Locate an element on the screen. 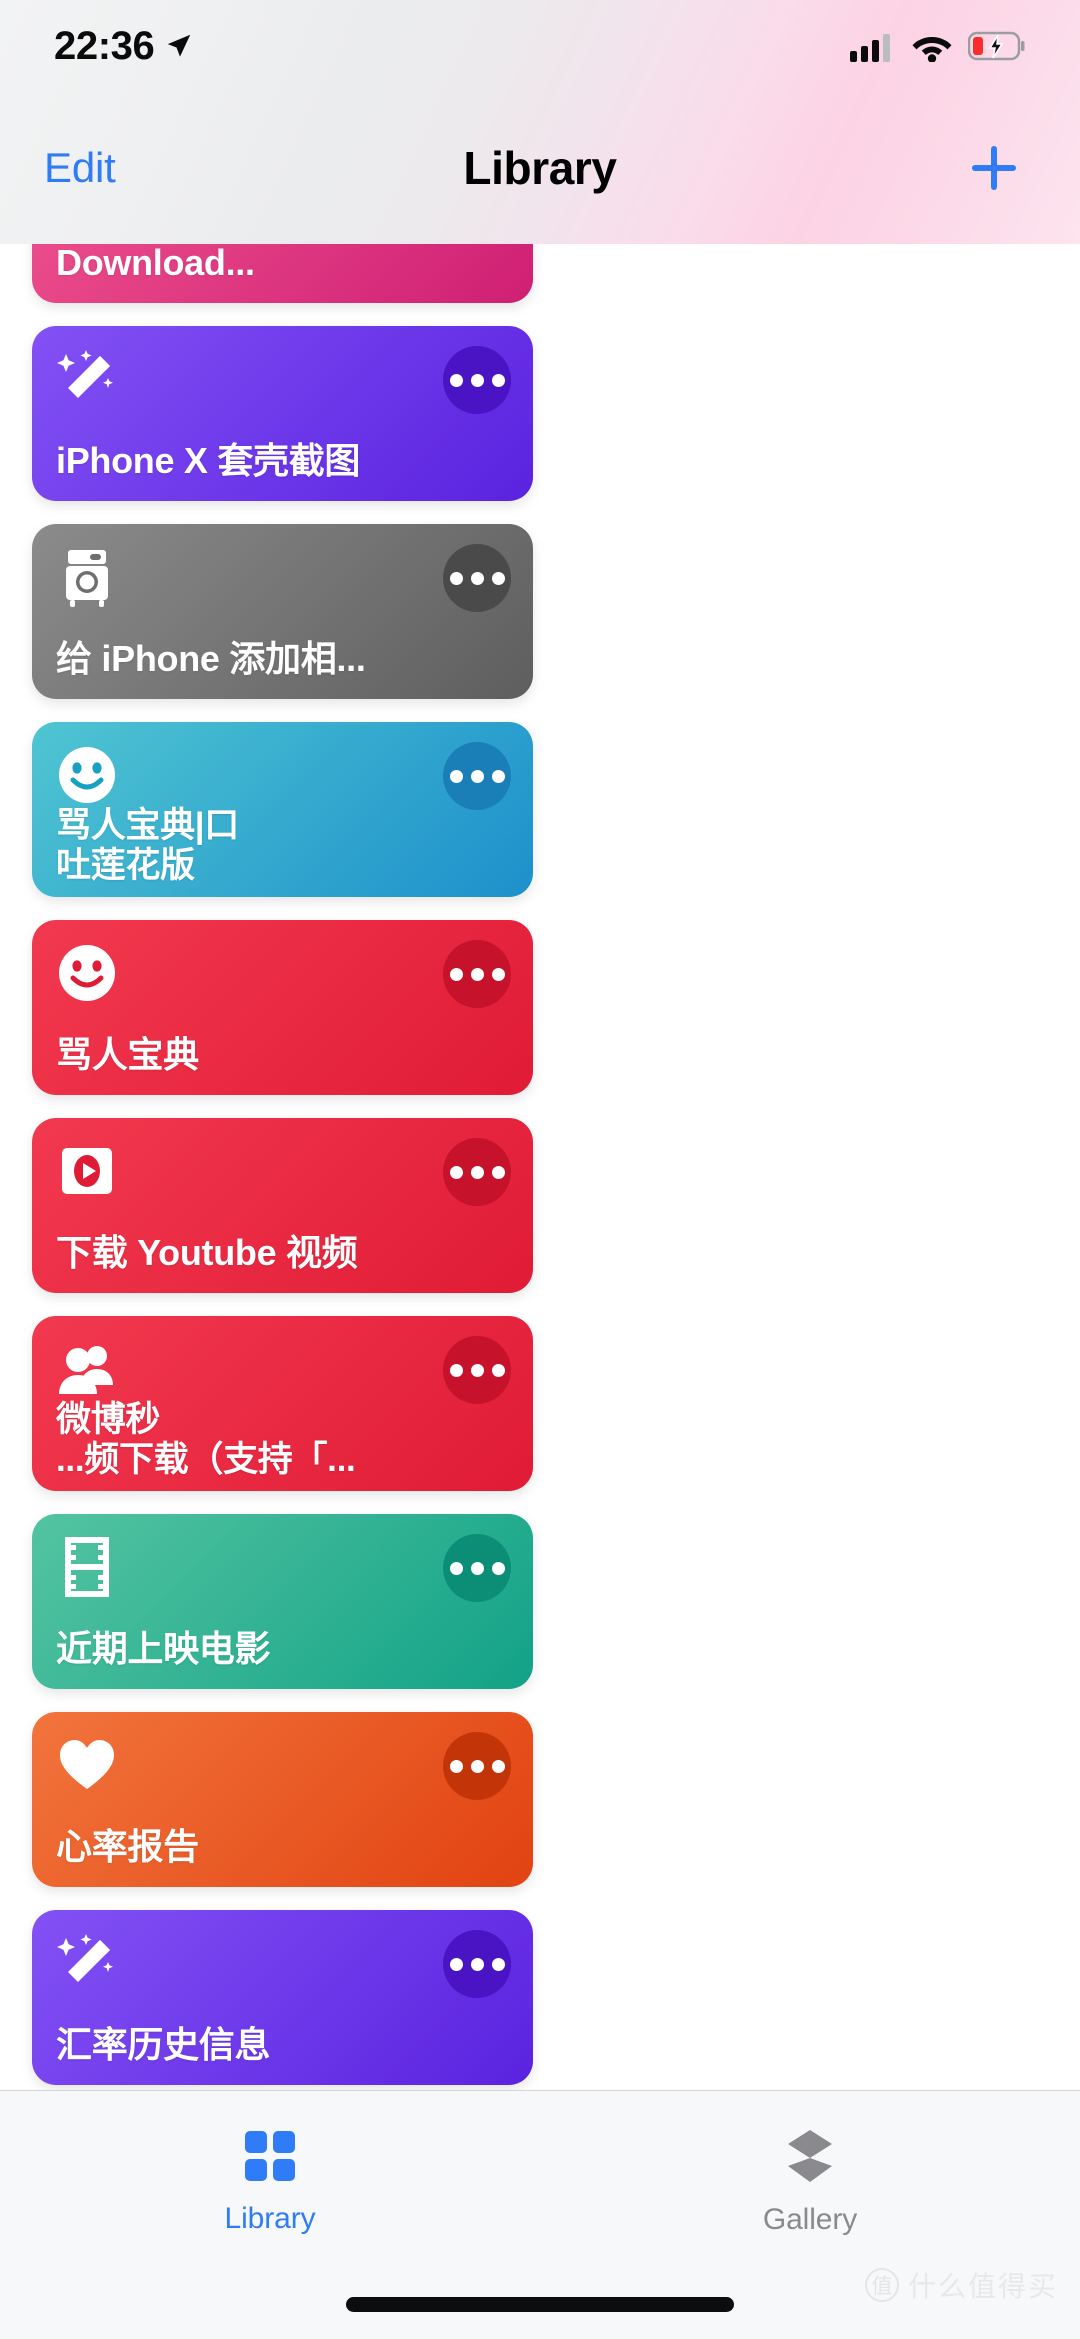  wifi-icon is located at coordinates (932, 49).